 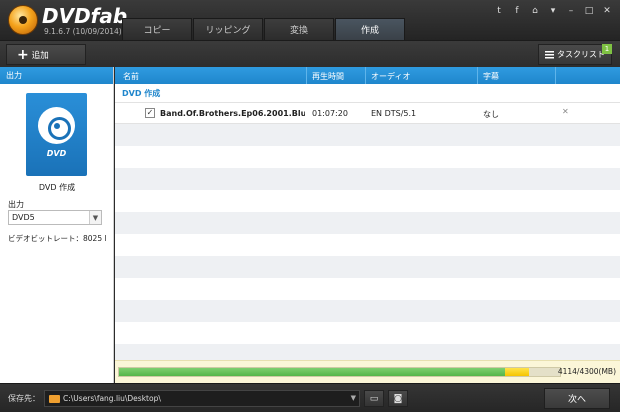 What do you see at coordinates (328, 76) in the screenshot?
I see `header-duration: 再生時間` at bounding box center [328, 76].